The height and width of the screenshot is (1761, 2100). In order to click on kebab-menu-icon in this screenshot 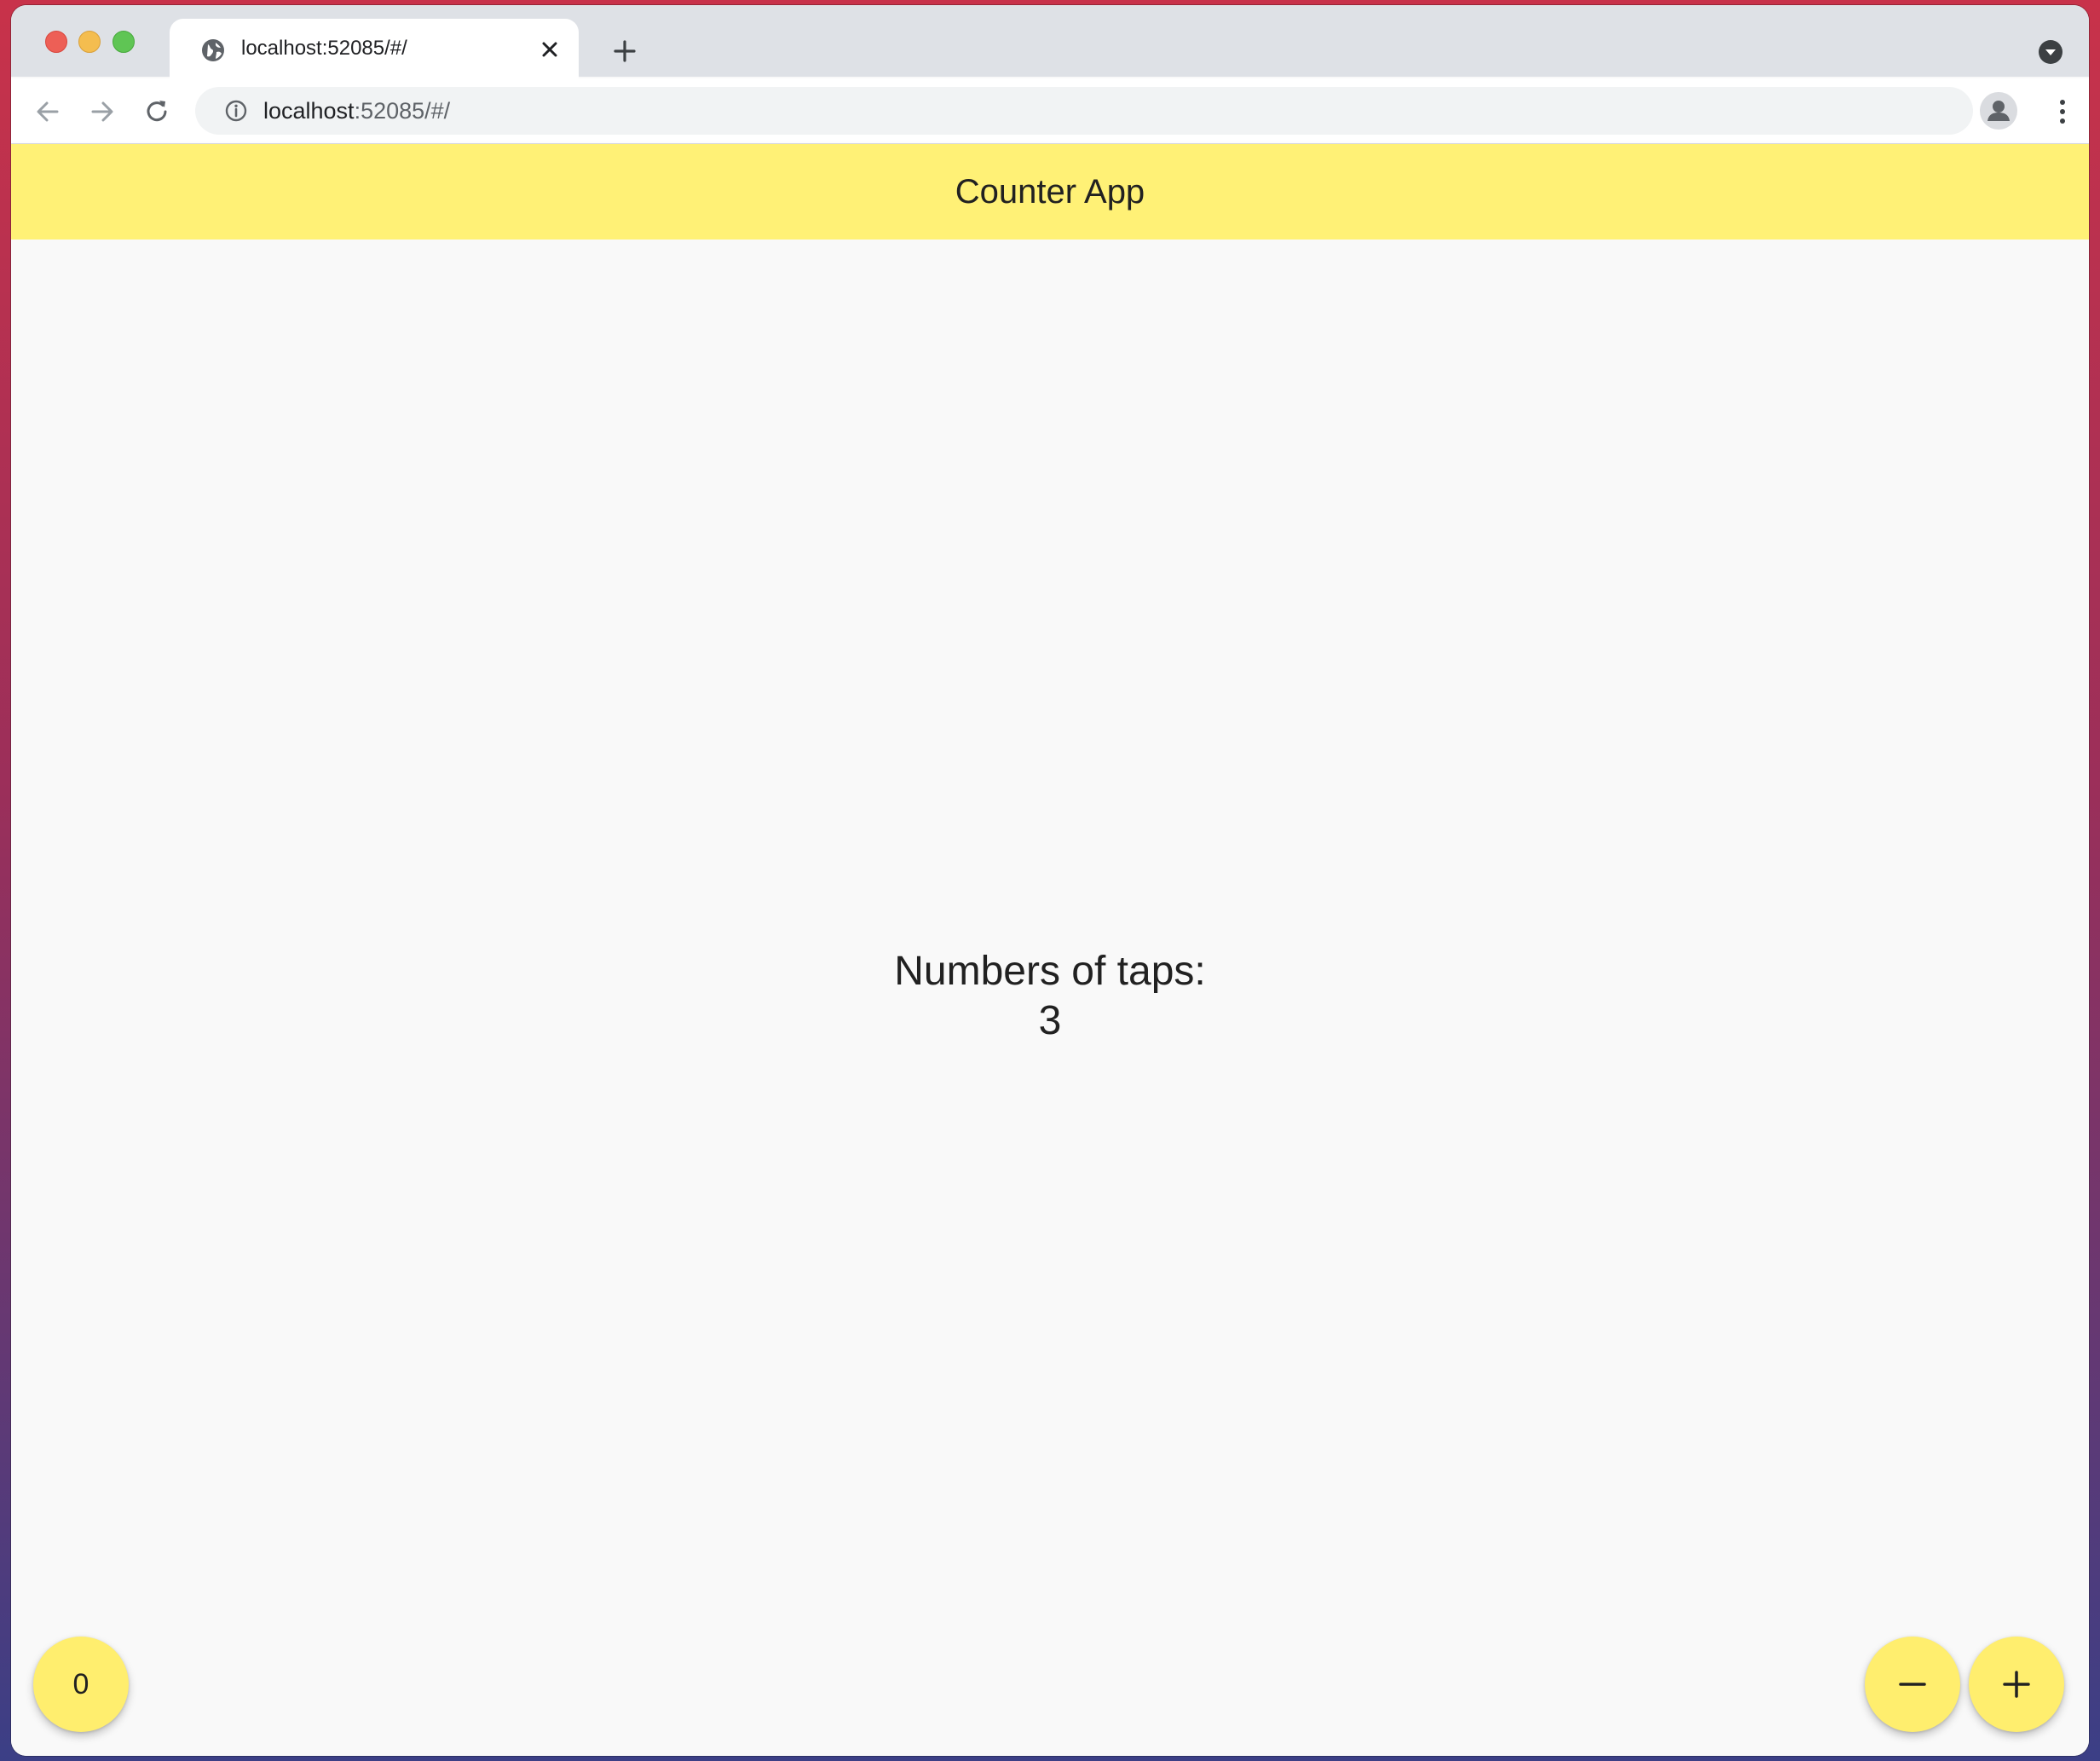, I will do `click(2062, 112)`.